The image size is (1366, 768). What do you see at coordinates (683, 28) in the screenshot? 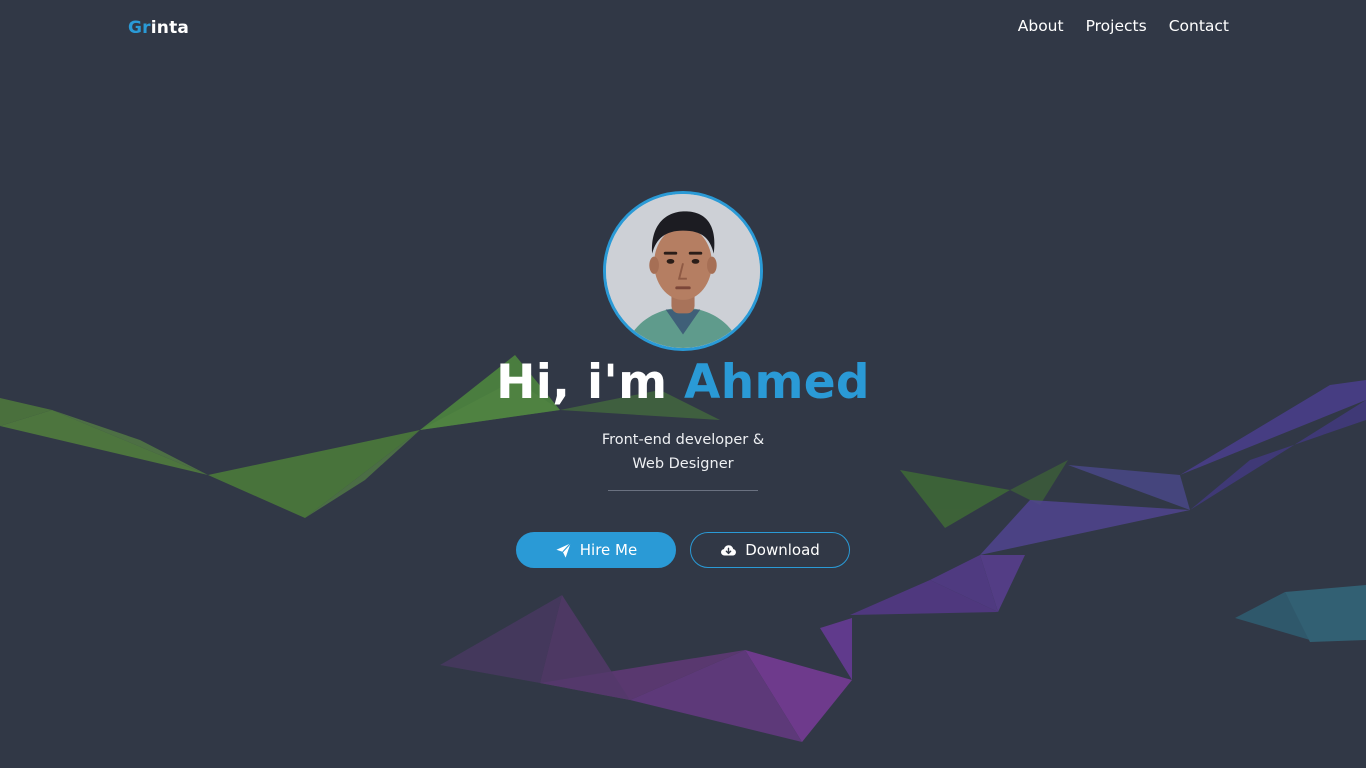
I see `top-navbar: Grinta About Projects Contact` at bounding box center [683, 28].